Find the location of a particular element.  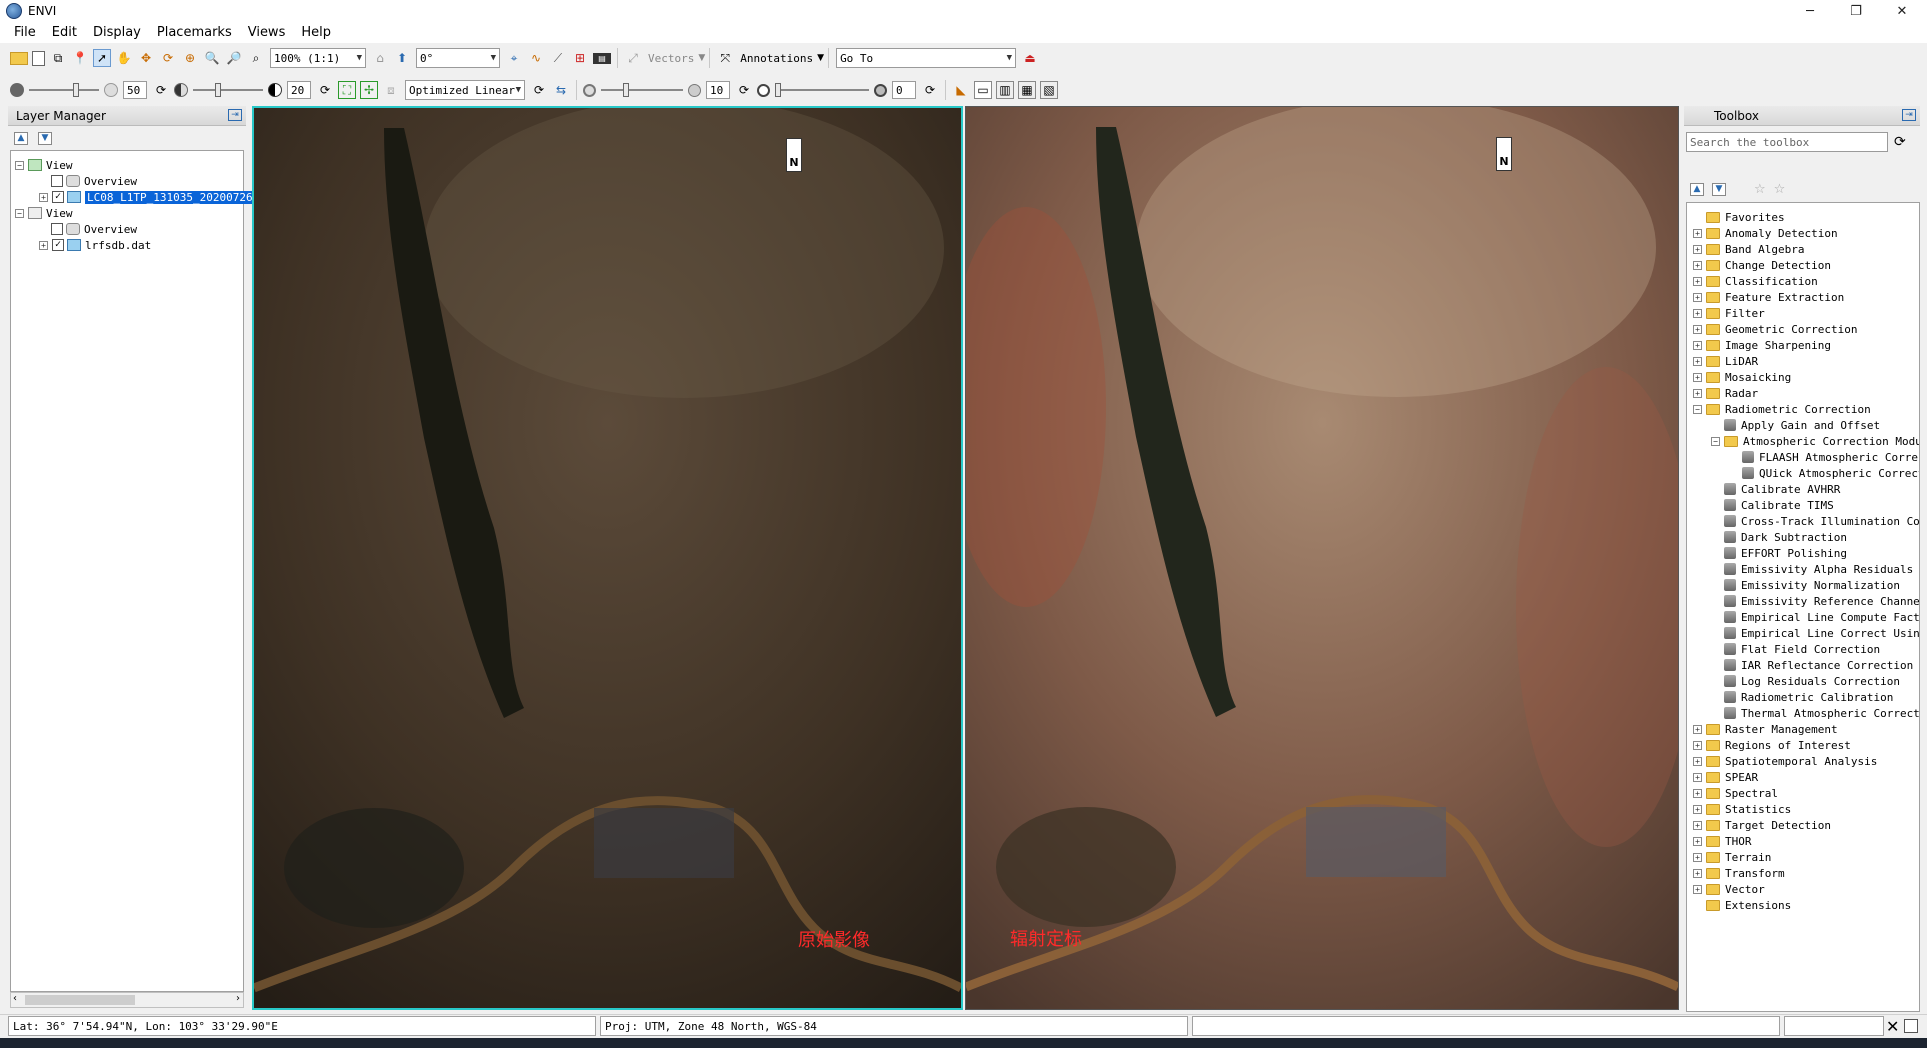

layer-tree-view-1: − View is located at coordinates (44, 165).